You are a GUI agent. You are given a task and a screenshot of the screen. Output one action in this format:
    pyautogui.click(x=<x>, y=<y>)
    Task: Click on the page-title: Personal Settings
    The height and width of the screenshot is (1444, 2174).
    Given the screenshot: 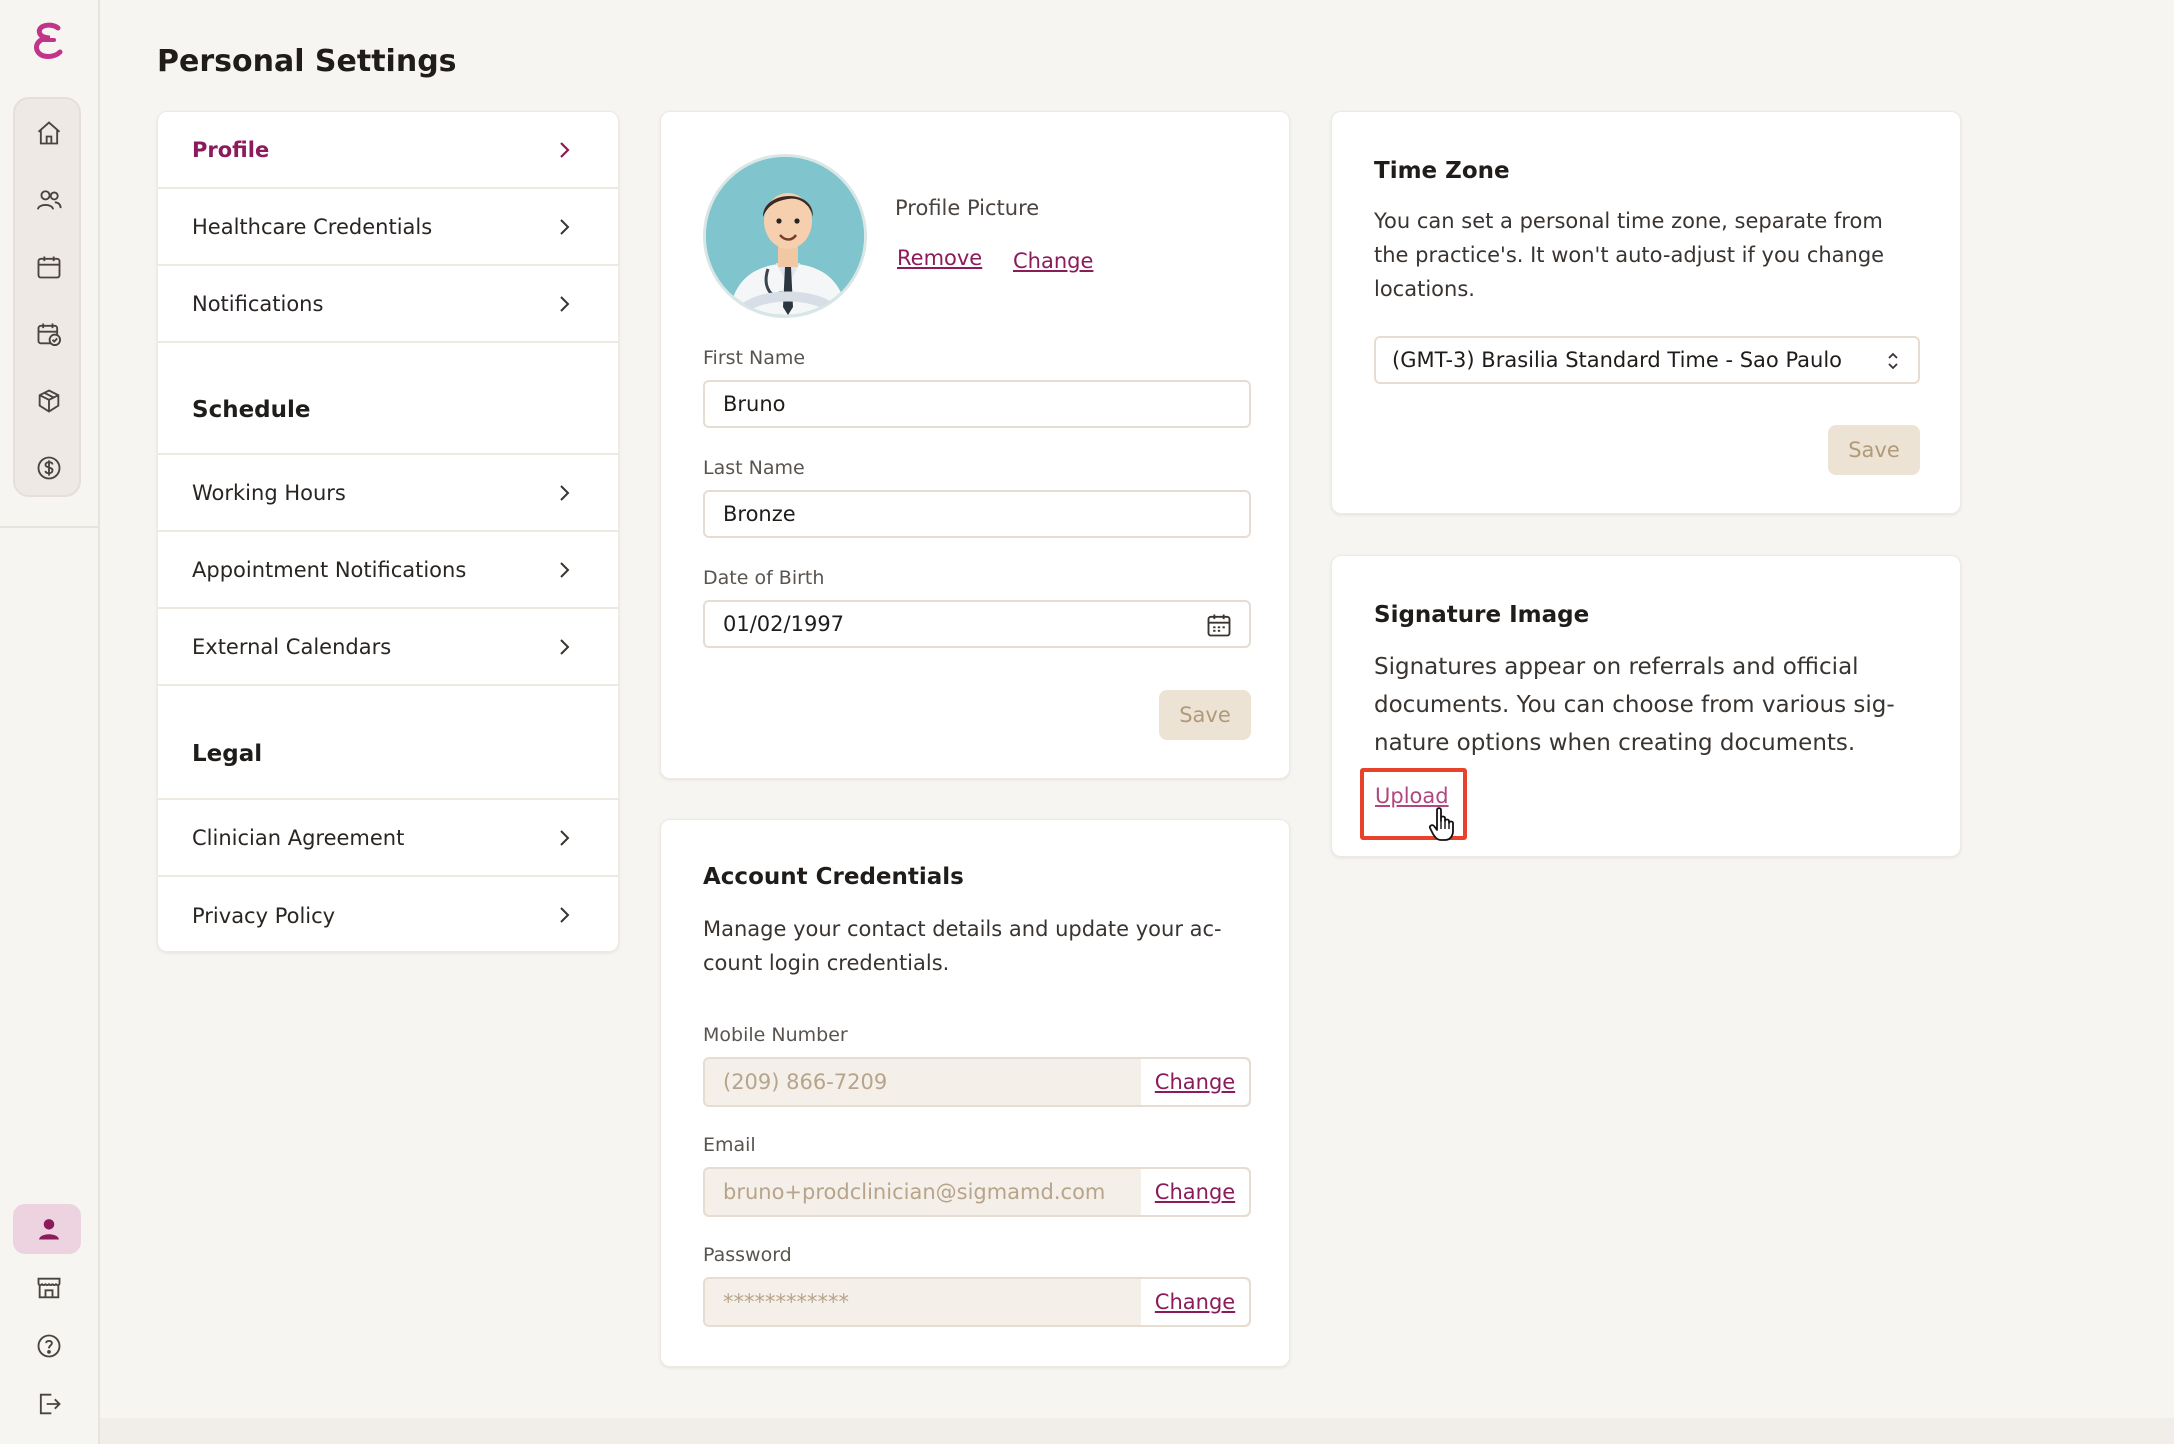 What is the action you would take?
    pyautogui.click(x=307, y=61)
    